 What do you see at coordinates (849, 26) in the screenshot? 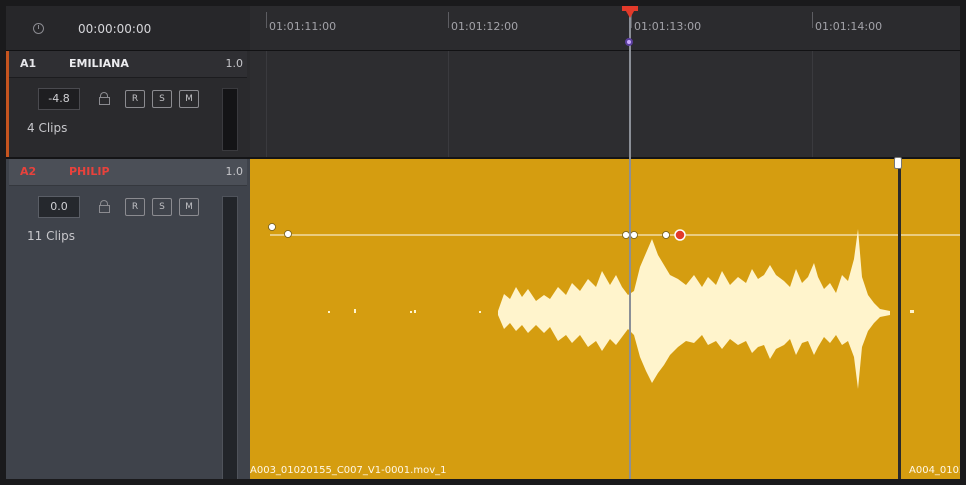
I see `ruler-label: 01:01:14:00` at bounding box center [849, 26].